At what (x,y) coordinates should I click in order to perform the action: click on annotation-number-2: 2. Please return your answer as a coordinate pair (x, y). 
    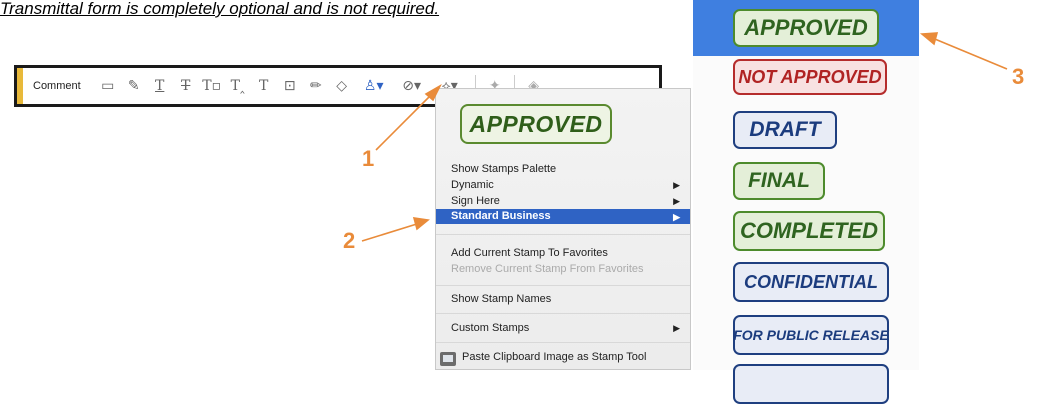
    Looking at the image, I should click on (349, 240).